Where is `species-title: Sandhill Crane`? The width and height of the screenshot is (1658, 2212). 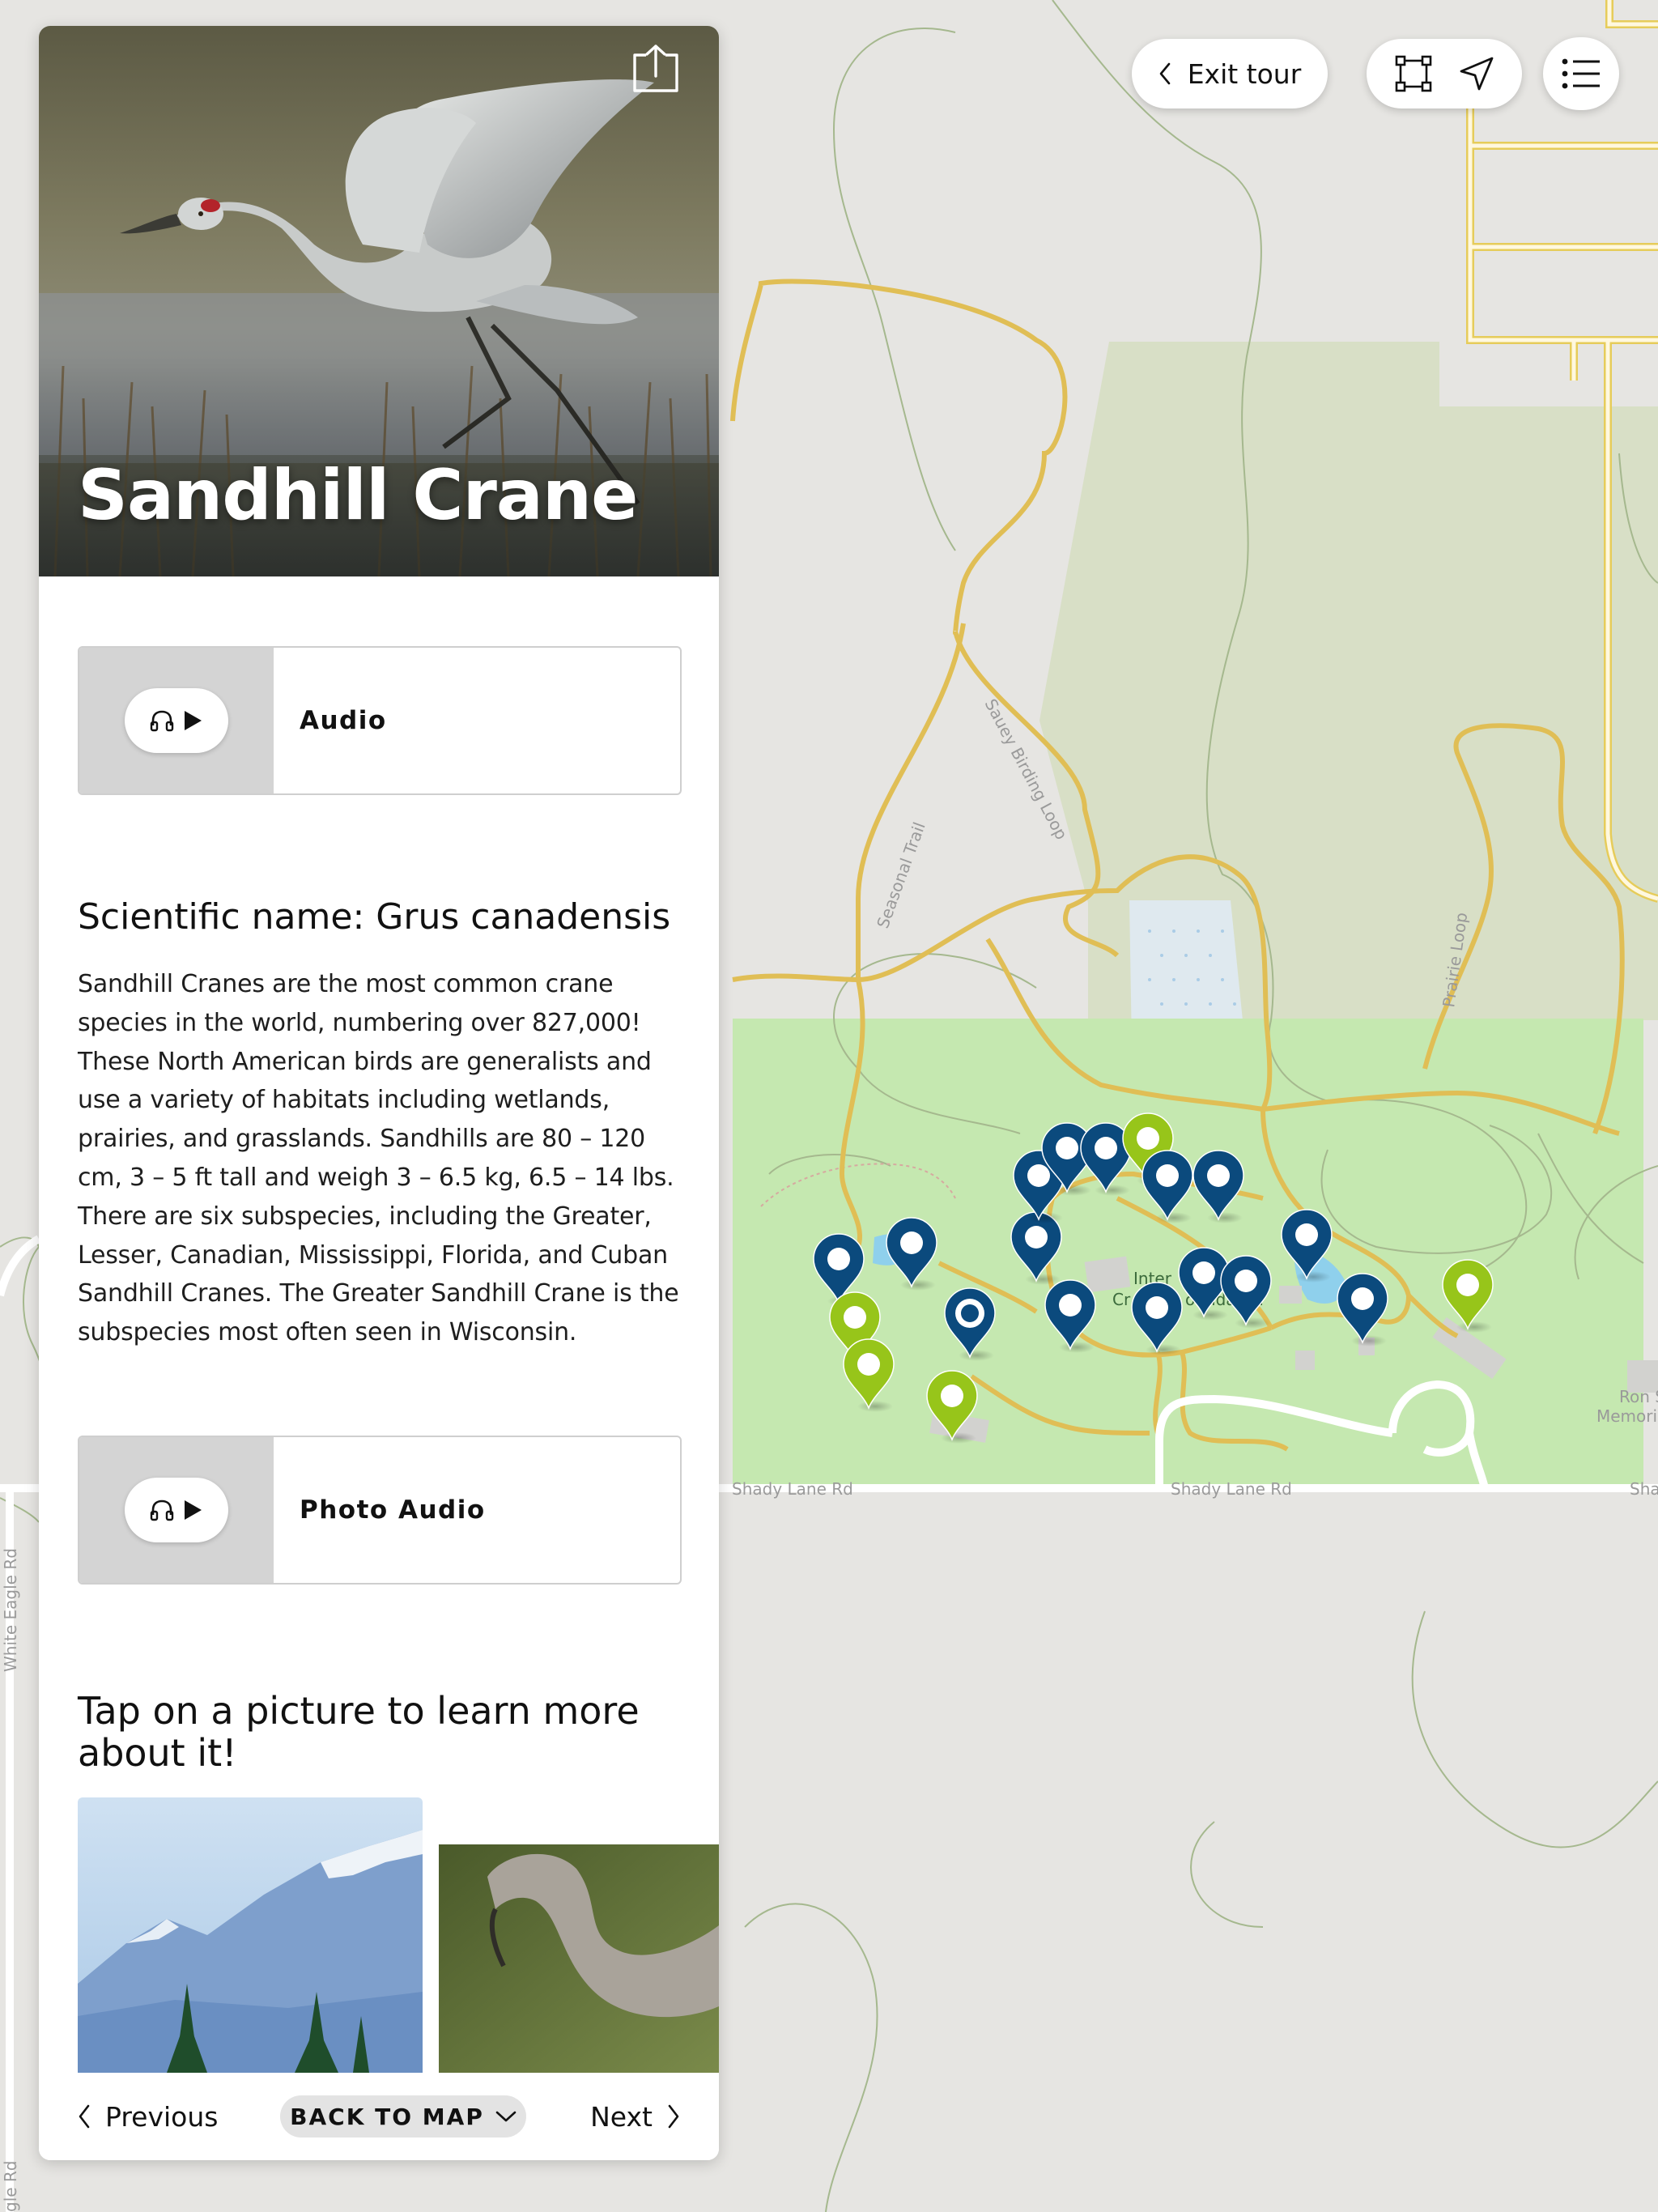 species-title: Sandhill Crane is located at coordinates (358, 496).